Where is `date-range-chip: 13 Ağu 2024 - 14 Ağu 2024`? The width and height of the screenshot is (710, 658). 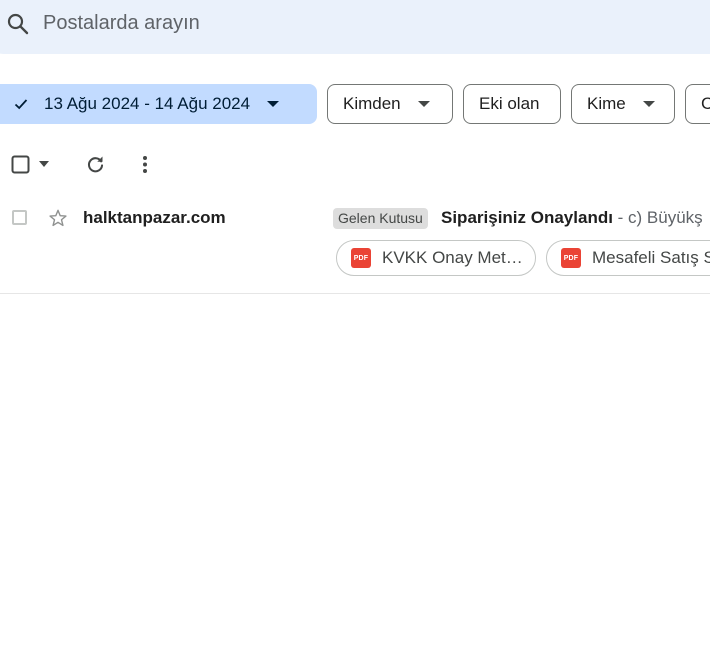
date-range-chip: 13 Ağu 2024 - 14 Ağu 2024 is located at coordinates (158, 104).